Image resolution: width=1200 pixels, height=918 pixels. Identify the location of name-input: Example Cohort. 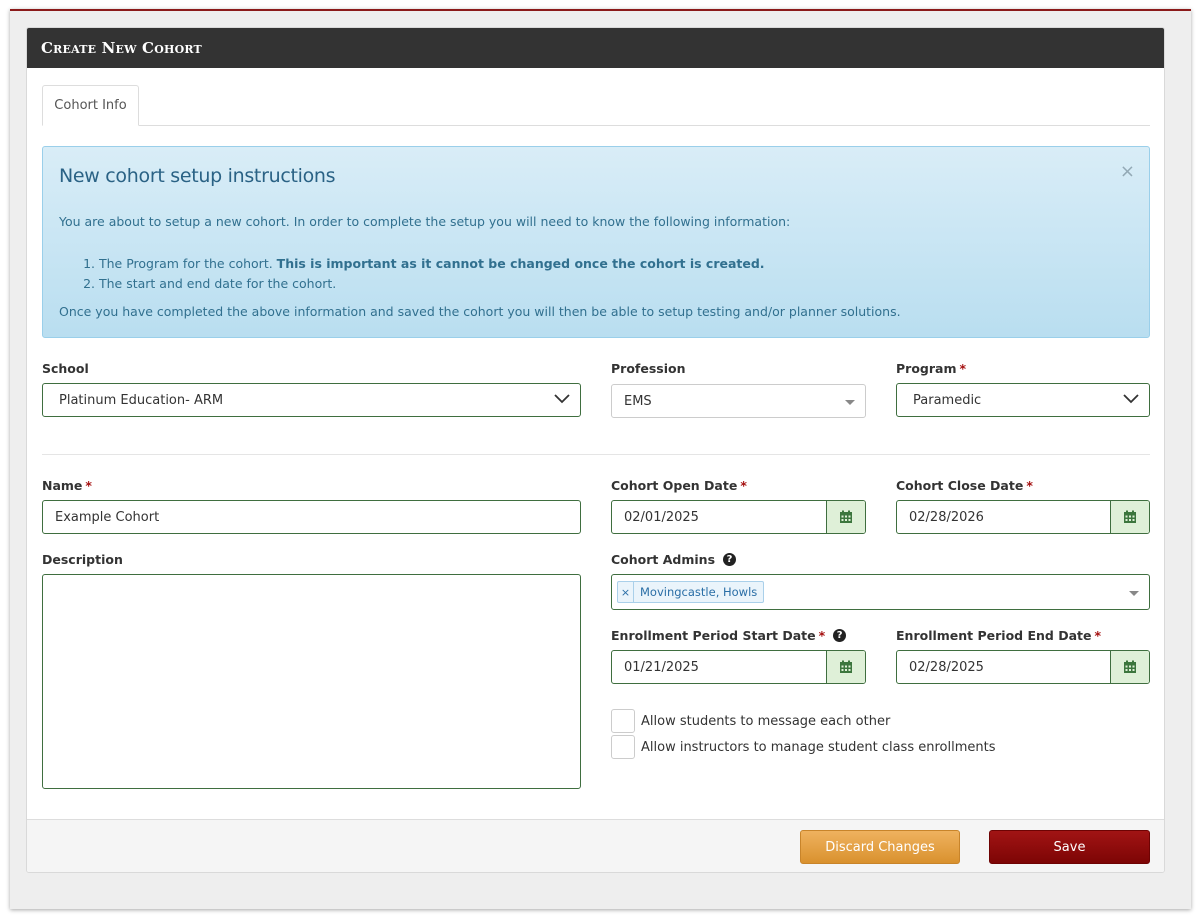
(311, 517).